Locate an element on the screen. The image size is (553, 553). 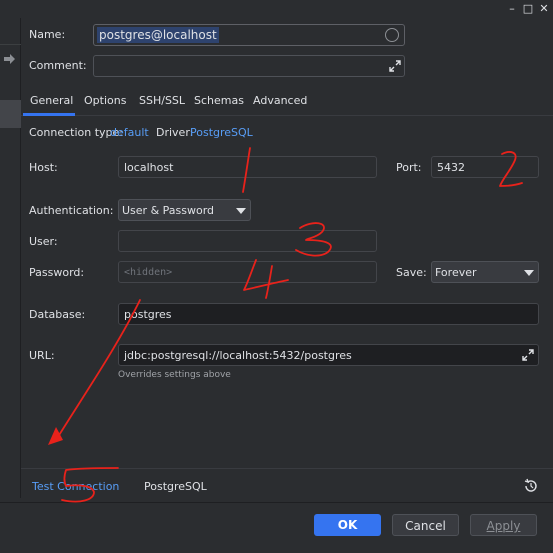
test-connection-link: Test Connection is located at coordinates (75, 486).